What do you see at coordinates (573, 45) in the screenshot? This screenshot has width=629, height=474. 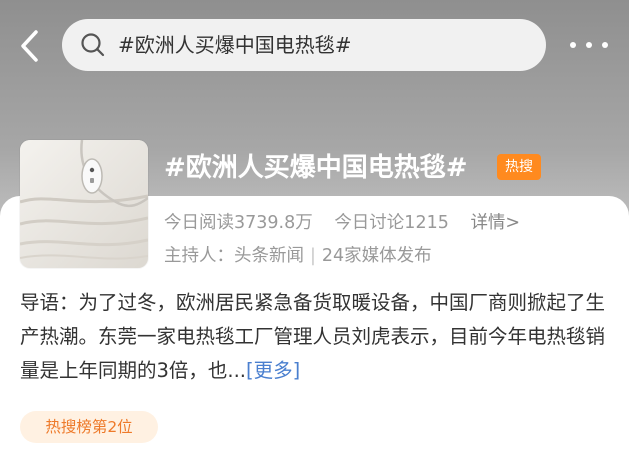 I see `more-dots-icon` at bounding box center [573, 45].